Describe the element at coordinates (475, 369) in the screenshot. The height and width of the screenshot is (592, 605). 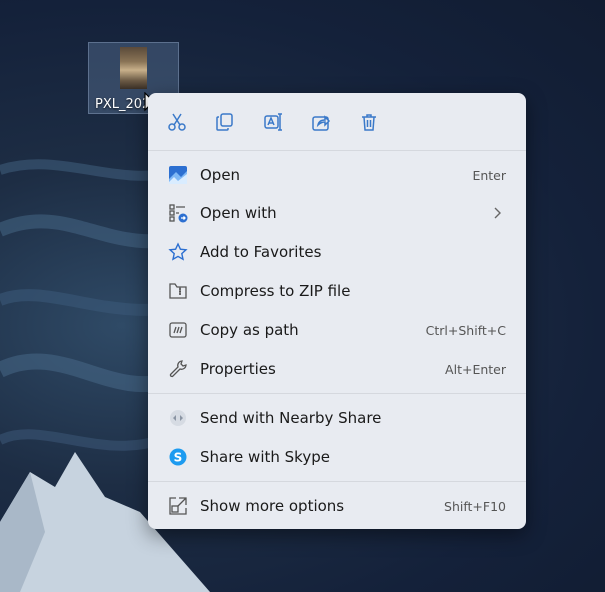
I see `menu-item-shortcut: Alt+Enter` at that location.